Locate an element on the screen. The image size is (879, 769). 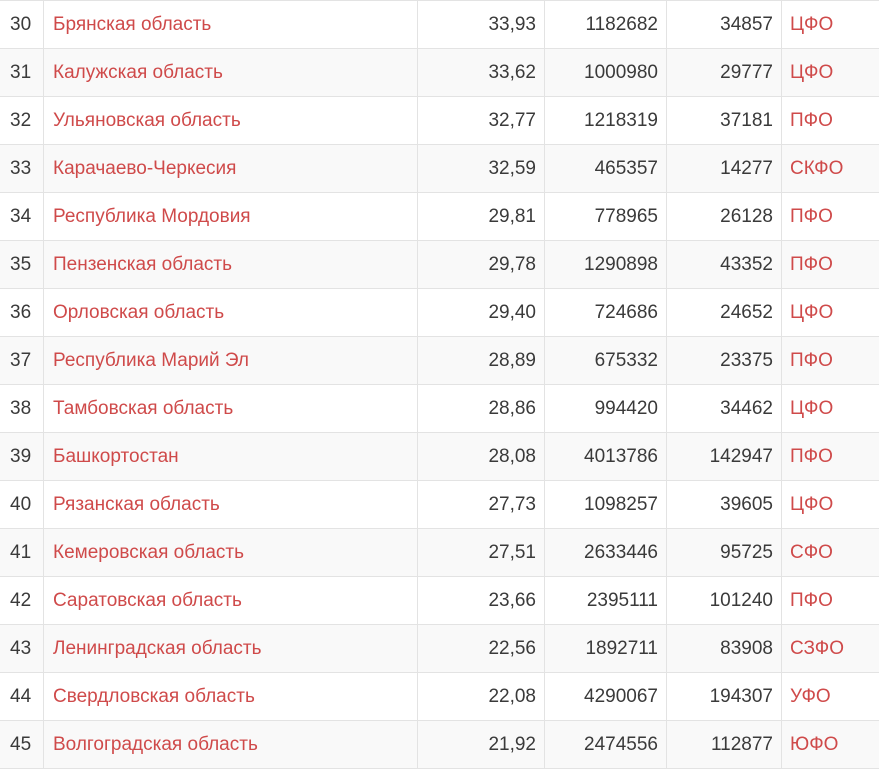
population-cell: 2474556 is located at coordinates (606, 745).